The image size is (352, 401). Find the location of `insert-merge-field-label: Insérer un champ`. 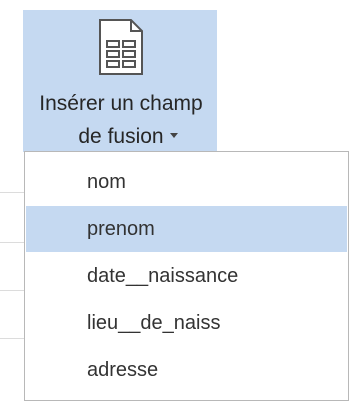

insert-merge-field-label: Insérer un champ is located at coordinates (121, 103).